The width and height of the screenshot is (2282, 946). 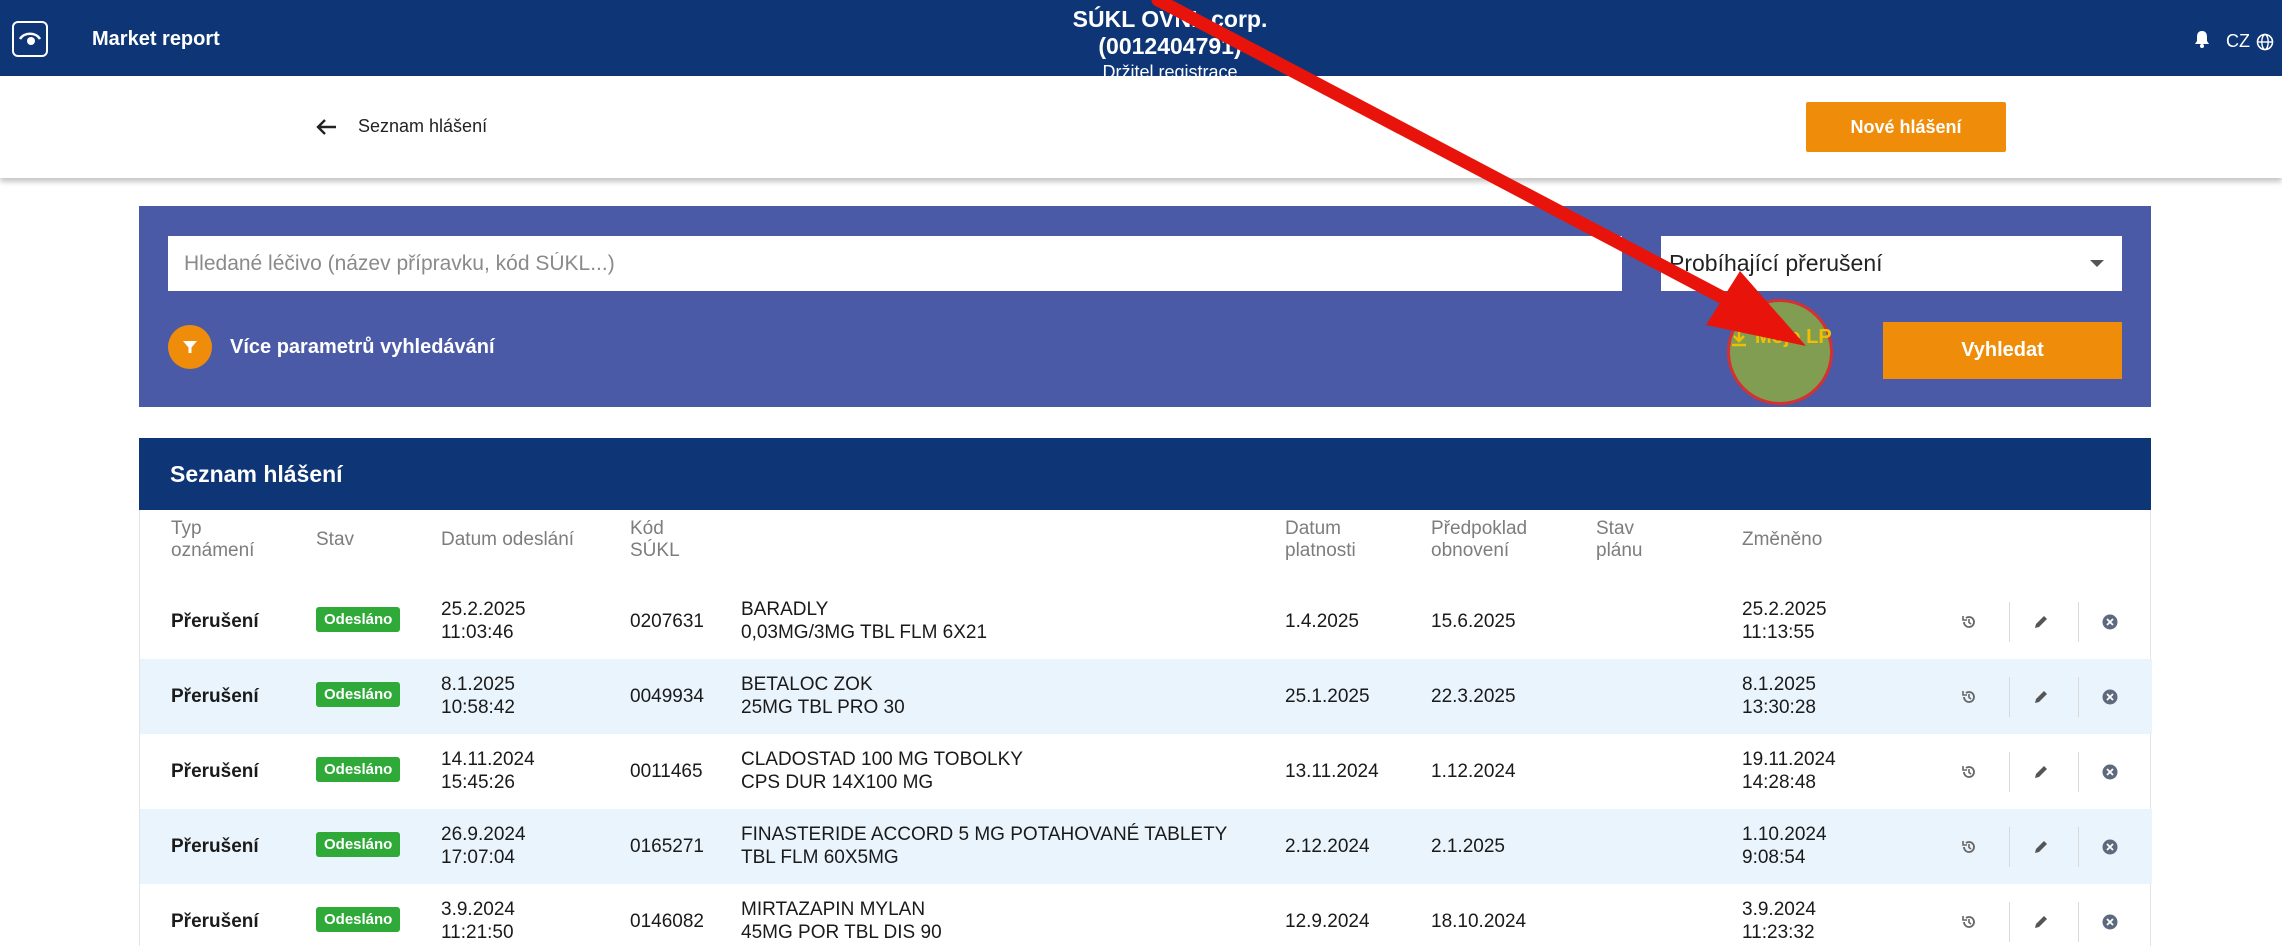 I want to click on cell-renewal: 18.10.2024, so click(x=1479, y=921).